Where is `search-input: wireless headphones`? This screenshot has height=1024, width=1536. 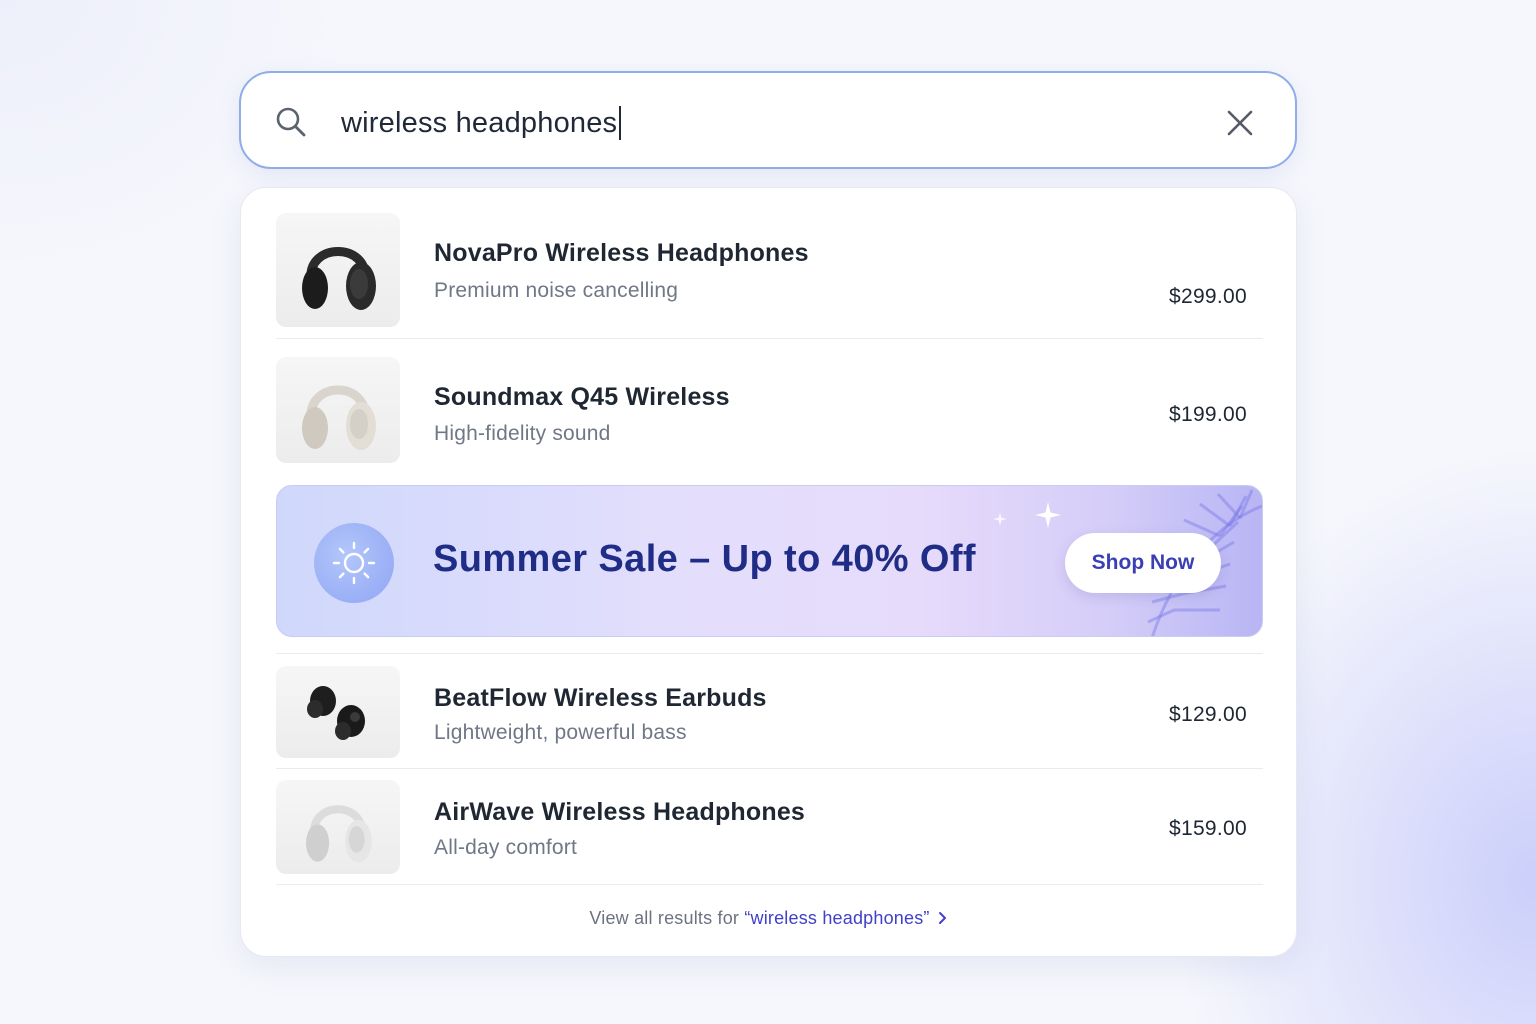
search-input: wireless headphones is located at coordinates (481, 123).